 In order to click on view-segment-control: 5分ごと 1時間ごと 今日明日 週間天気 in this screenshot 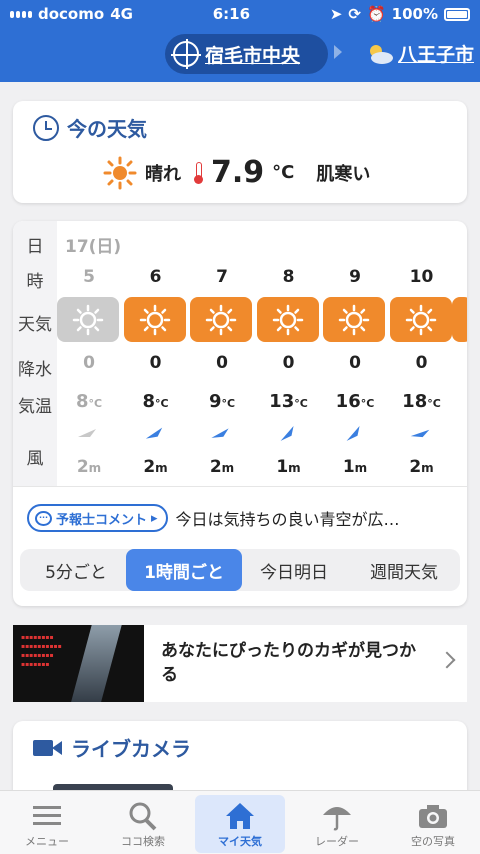, I will do `click(240, 570)`.